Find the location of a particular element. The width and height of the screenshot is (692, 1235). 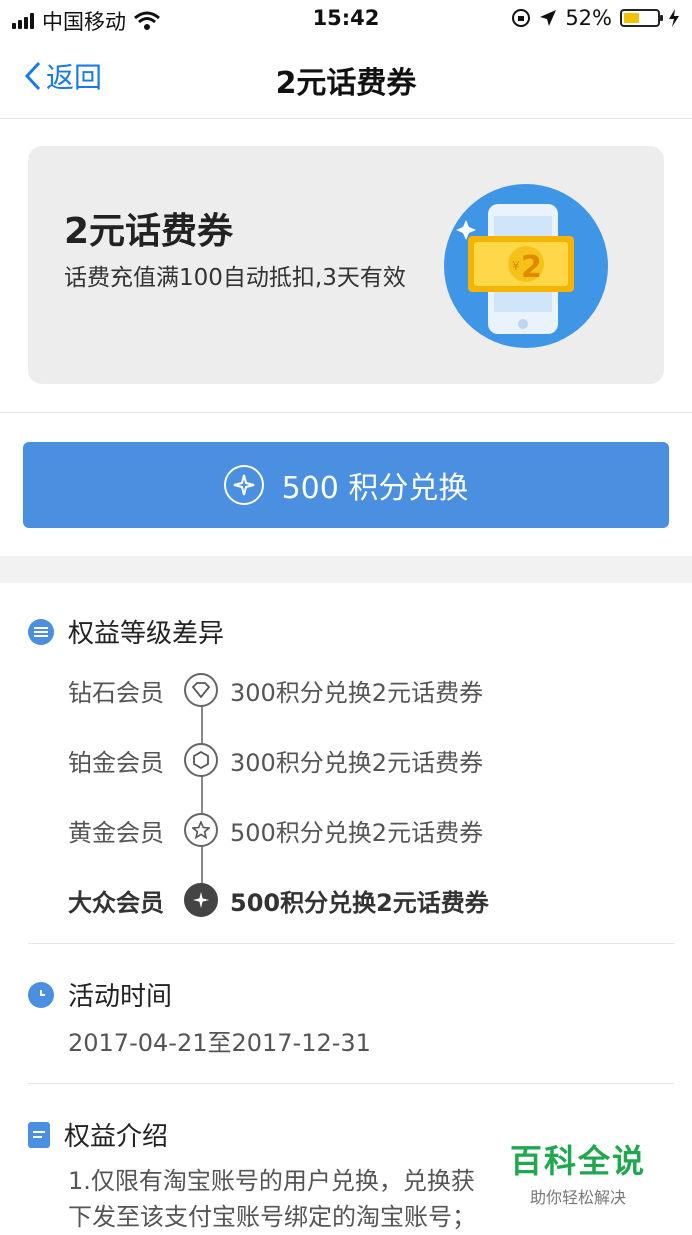

art-currency: ¥ is located at coordinates (516, 266).